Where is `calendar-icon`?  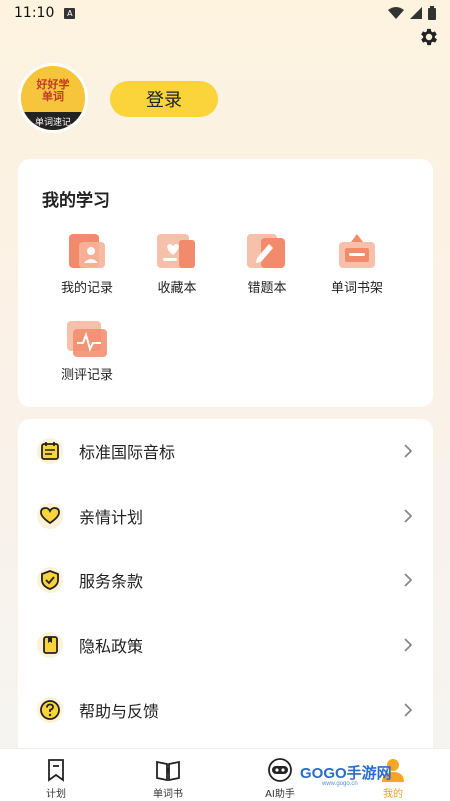
calendar-icon is located at coordinates (50, 451).